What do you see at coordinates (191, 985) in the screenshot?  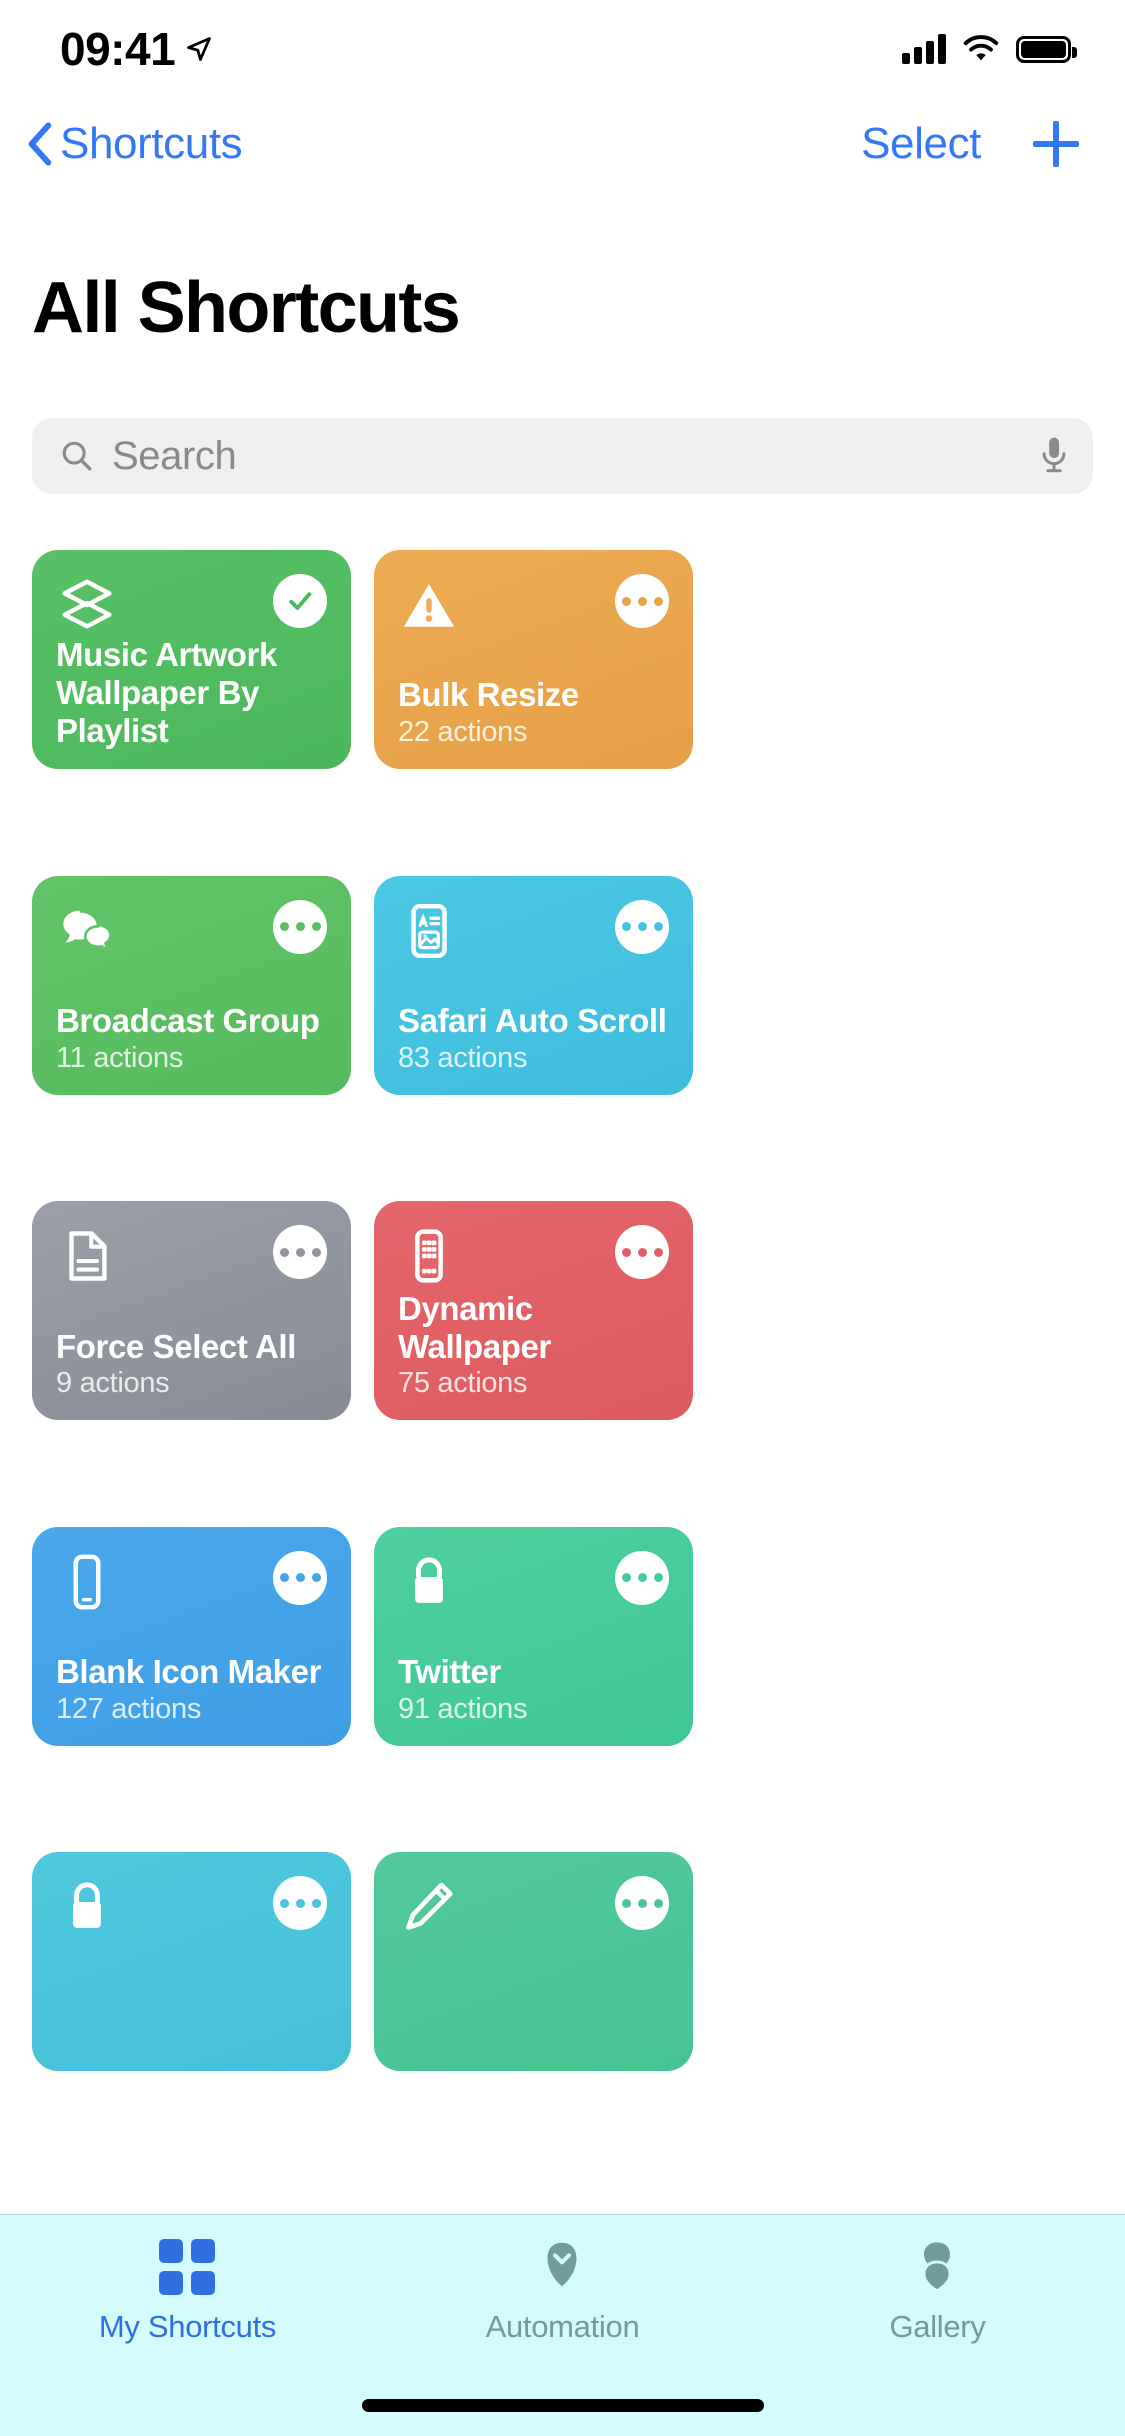 I see `shortcut-card: Broadcast Group 11 actions` at bounding box center [191, 985].